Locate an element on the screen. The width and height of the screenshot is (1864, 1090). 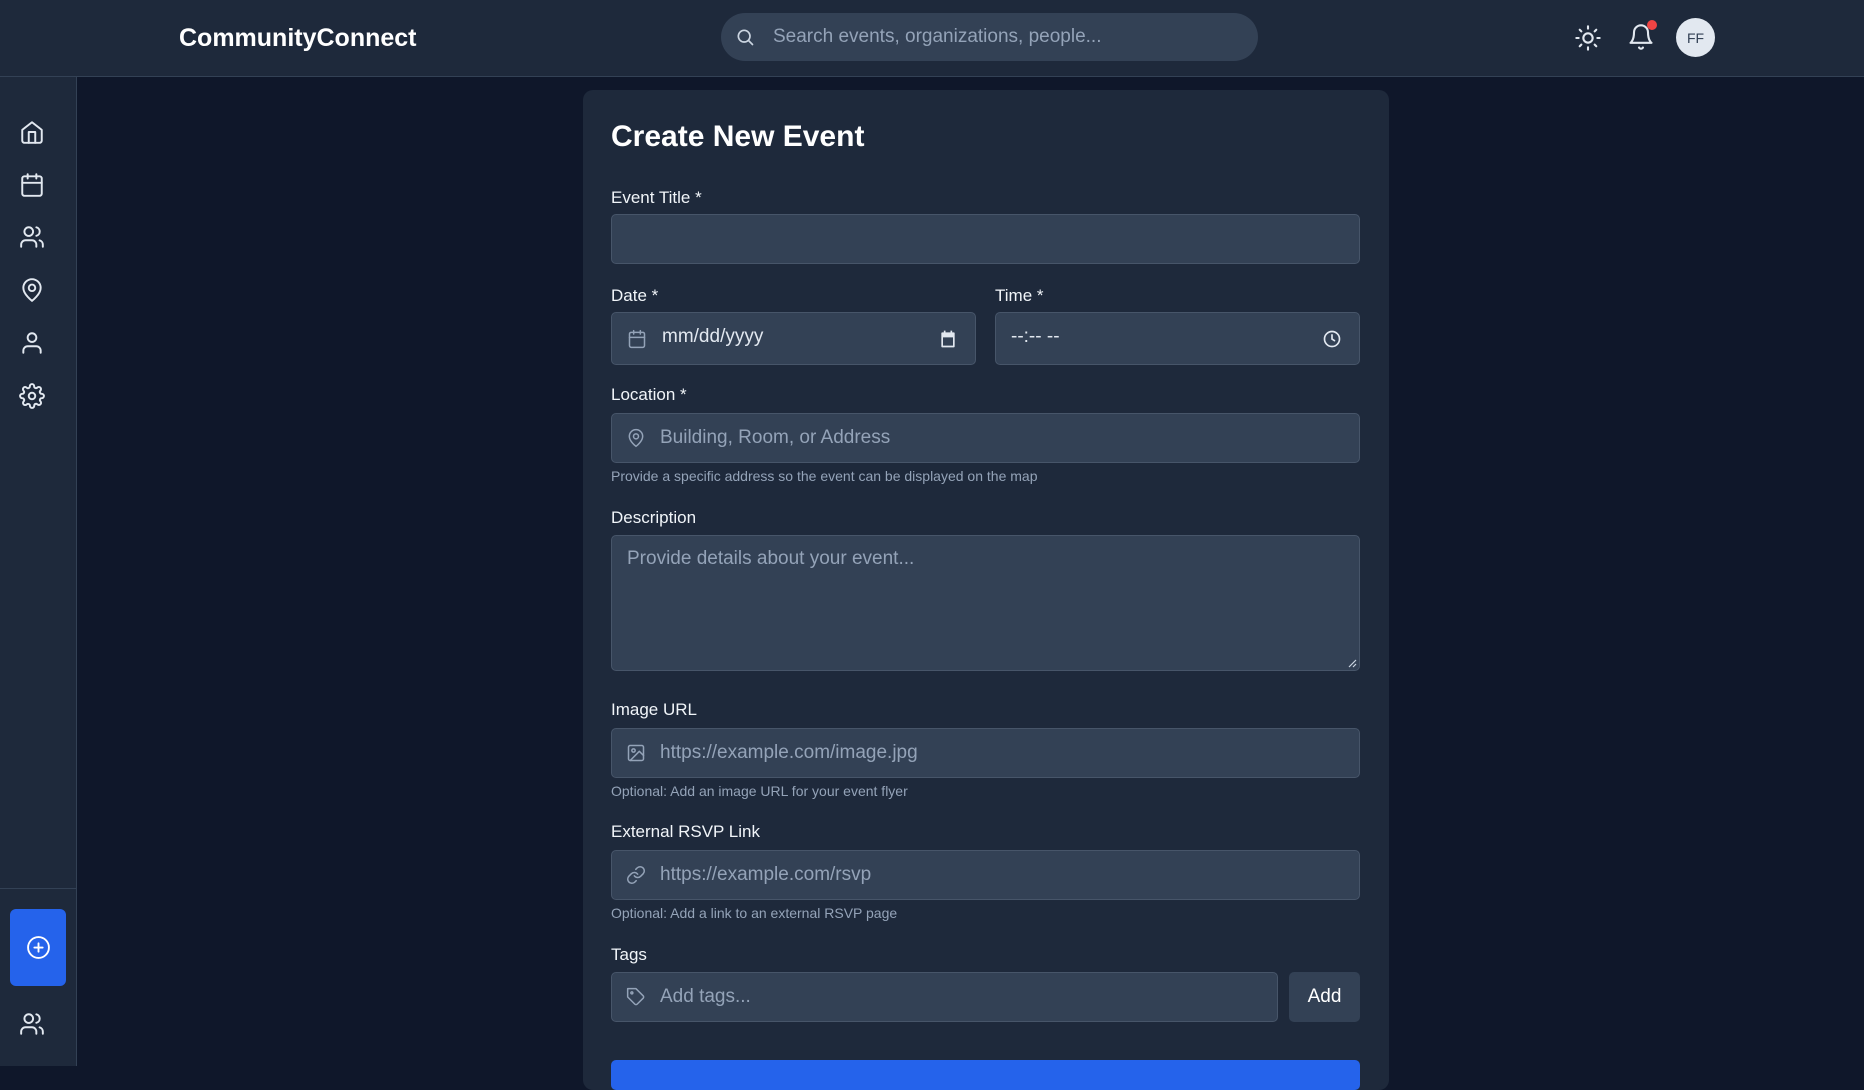
event-title-field is located at coordinates (985, 239).